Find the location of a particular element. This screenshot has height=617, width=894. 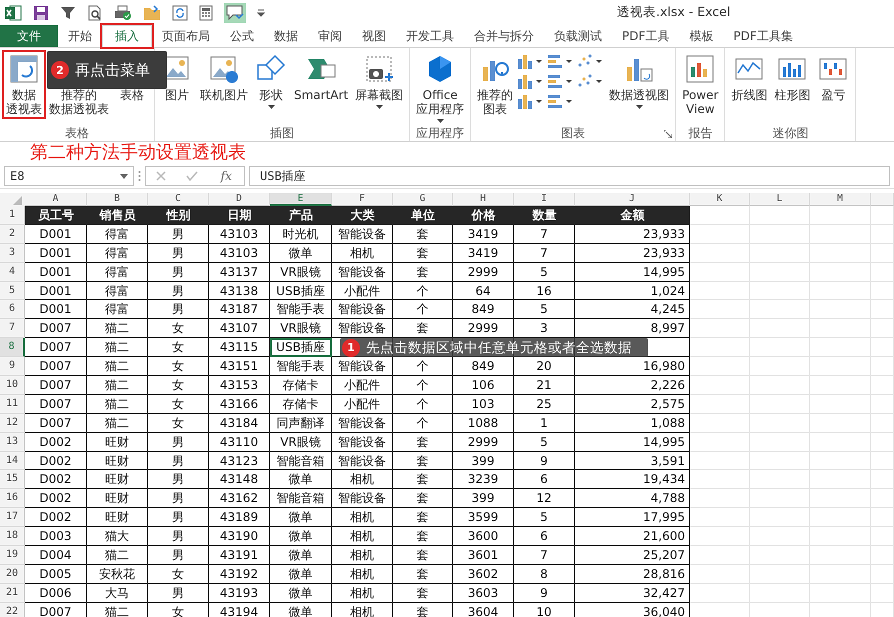

table-cell: 43103 is located at coordinates (239, 253).